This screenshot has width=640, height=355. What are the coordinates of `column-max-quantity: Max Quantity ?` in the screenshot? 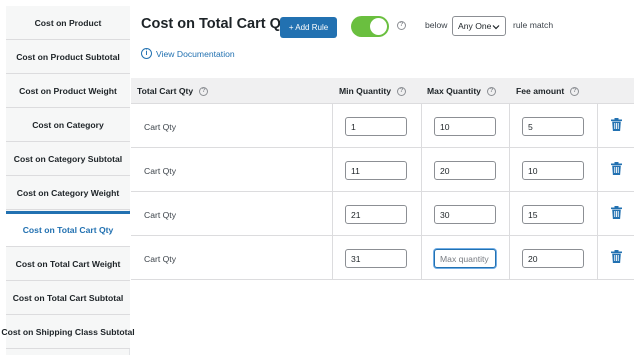 It's located at (461, 91).